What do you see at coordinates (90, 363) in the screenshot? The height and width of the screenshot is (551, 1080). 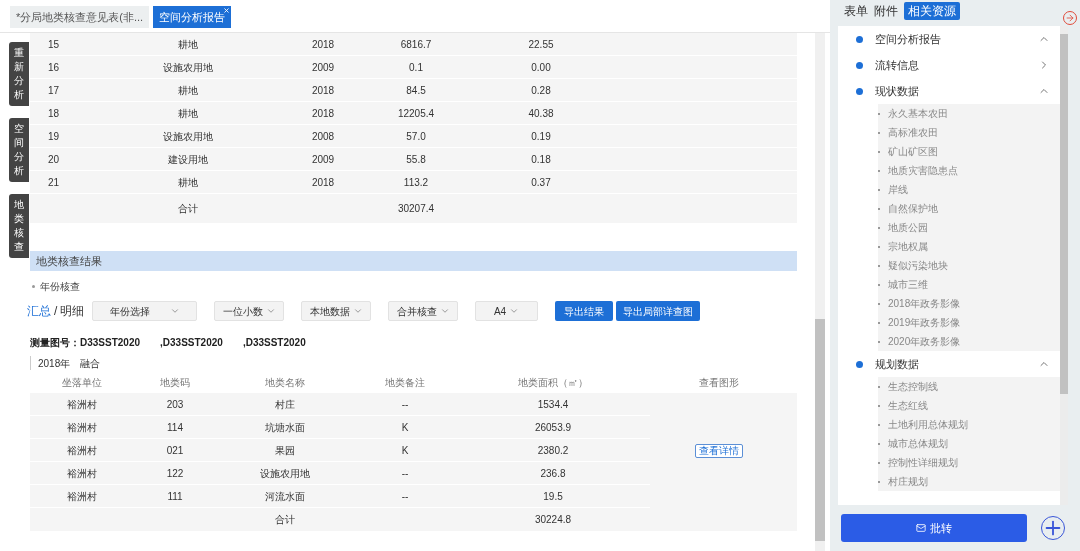 I see `mode-label: 融合` at bounding box center [90, 363].